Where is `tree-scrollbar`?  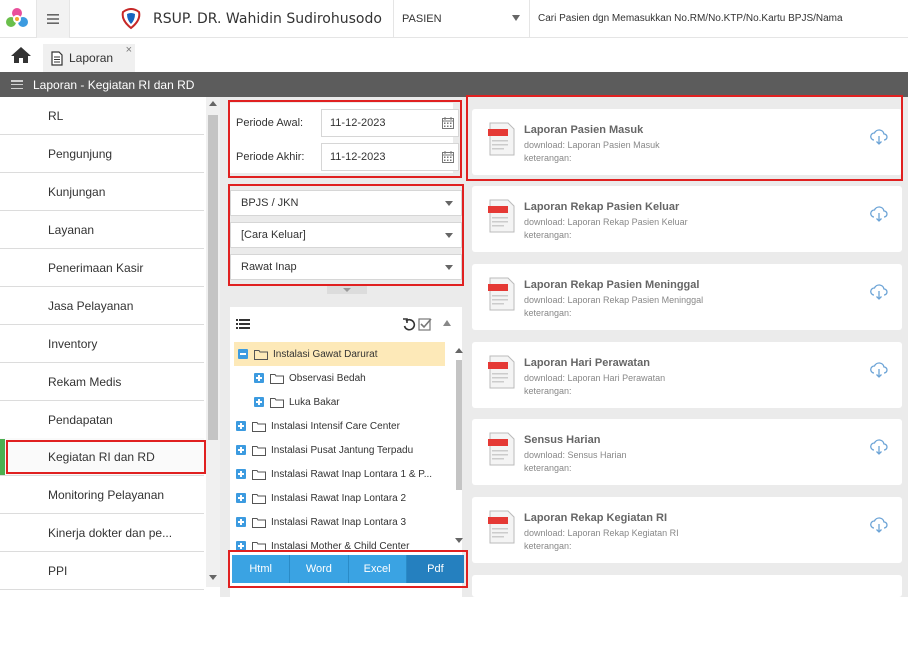
tree-scrollbar is located at coordinates (459, 494).